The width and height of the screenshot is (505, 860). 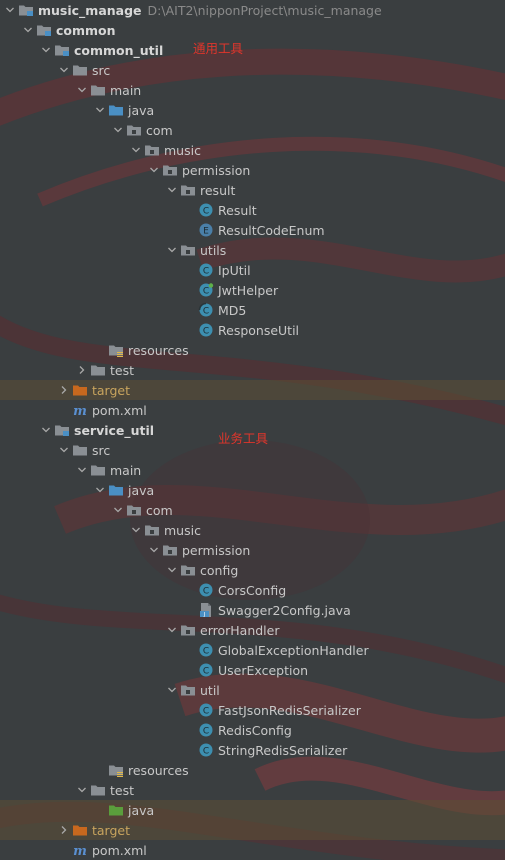 I want to click on tree-row-iputil: C IpUtil, so click(x=252, y=270).